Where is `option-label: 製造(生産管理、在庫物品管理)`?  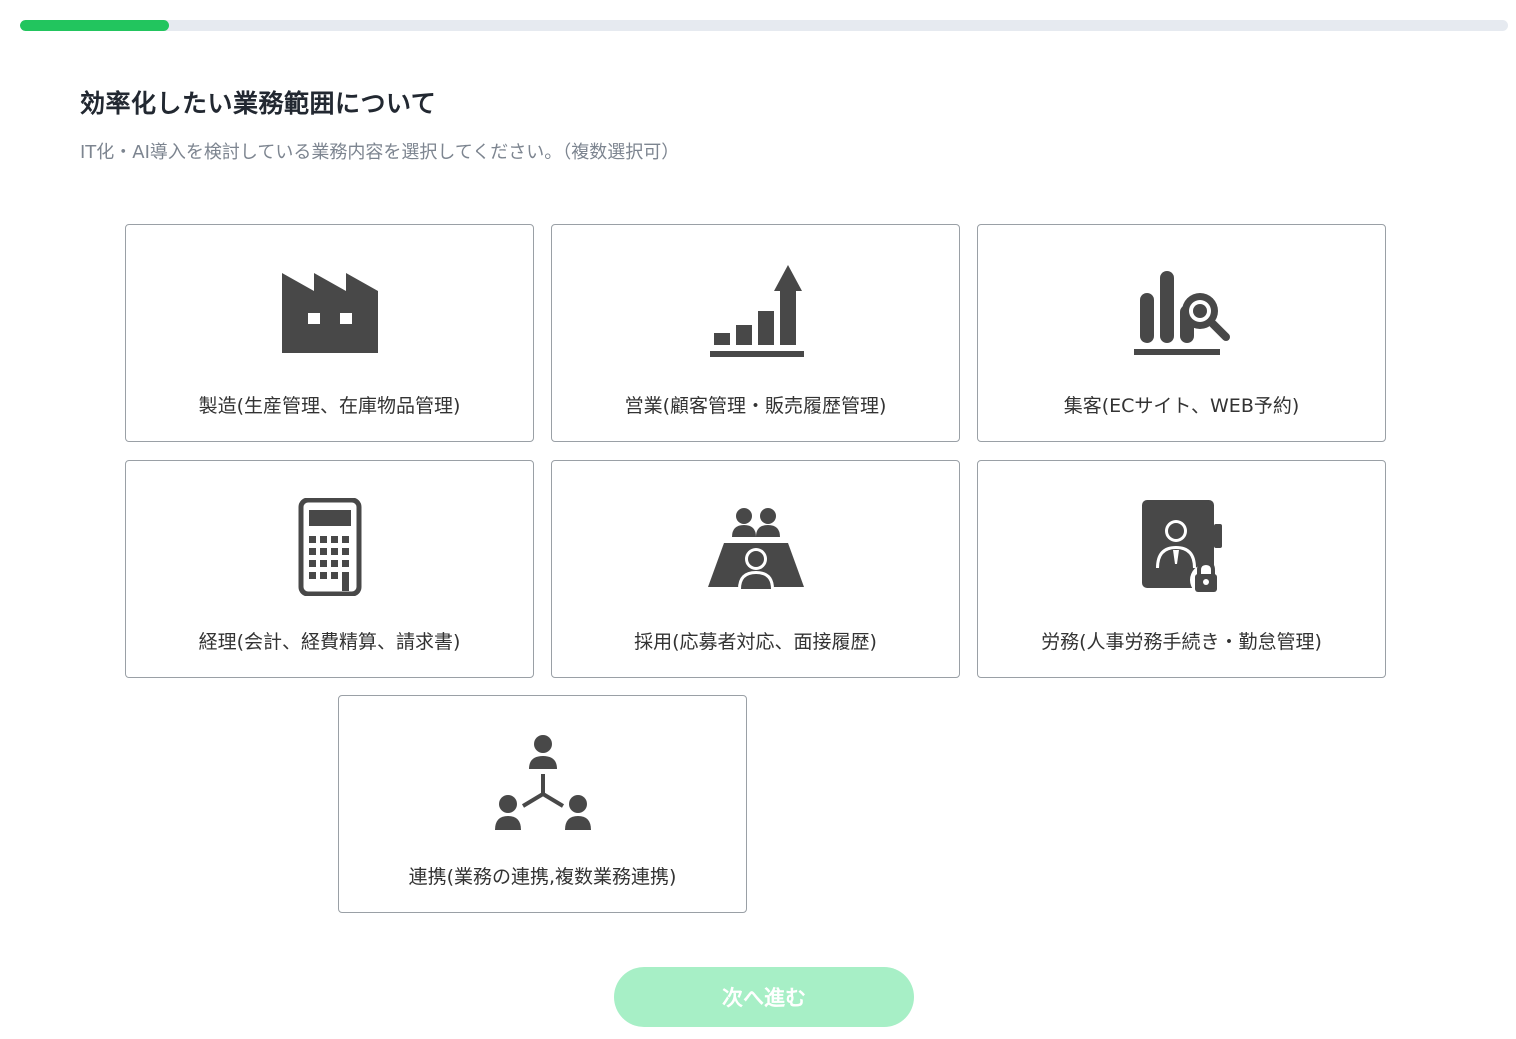 option-label: 製造(生産管理、在庫物品管理) is located at coordinates (329, 406).